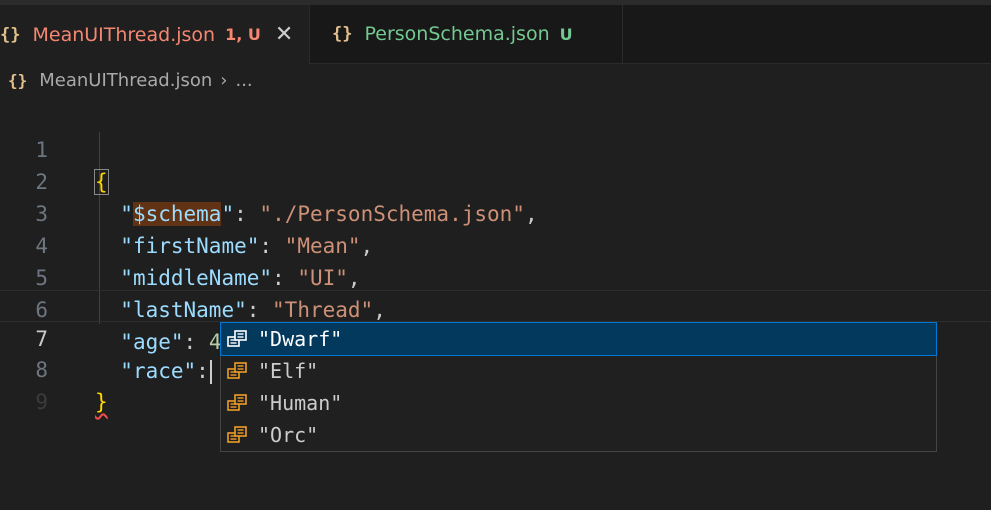  What do you see at coordinates (300, 403) in the screenshot?
I see `suggestion-label: "Human"` at bounding box center [300, 403].